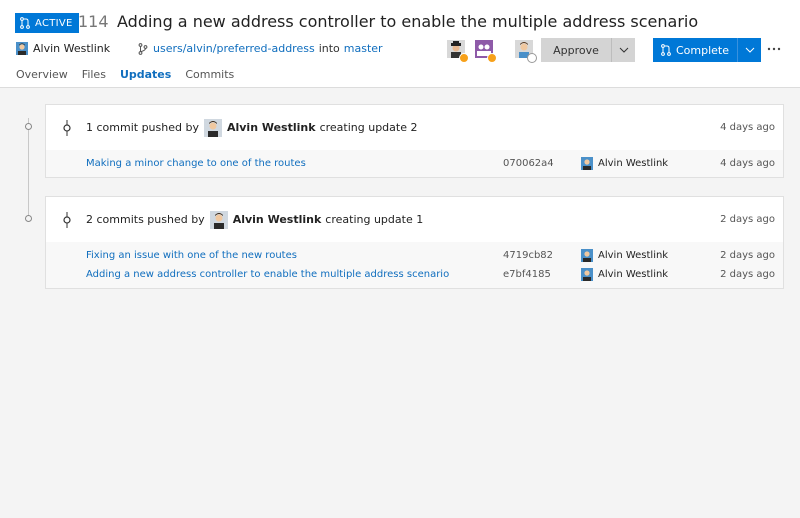 The image size is (800, 518). I want to click on branch-icon, so click(143, 48).